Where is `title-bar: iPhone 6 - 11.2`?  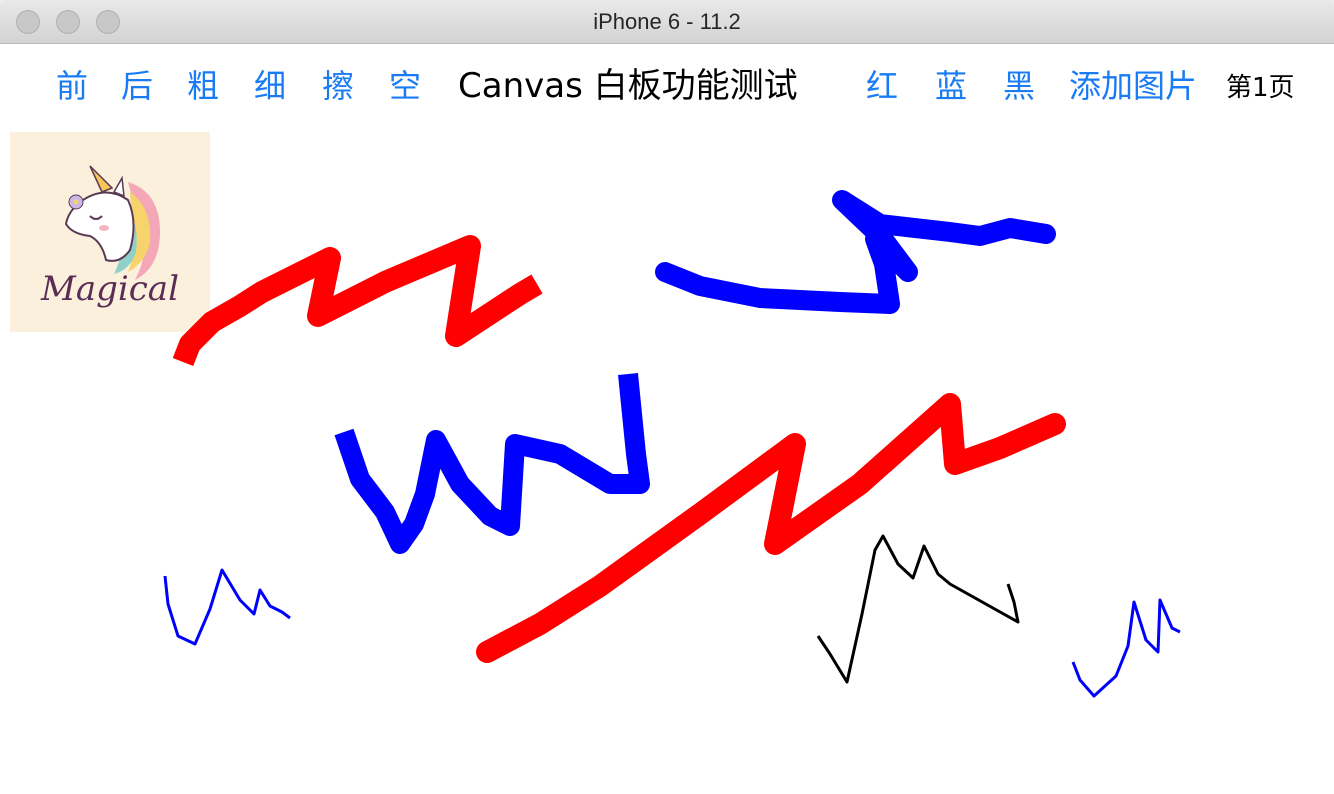
title-bar: iPhone 6 - 11.2 is located at coordinates (667, 22).